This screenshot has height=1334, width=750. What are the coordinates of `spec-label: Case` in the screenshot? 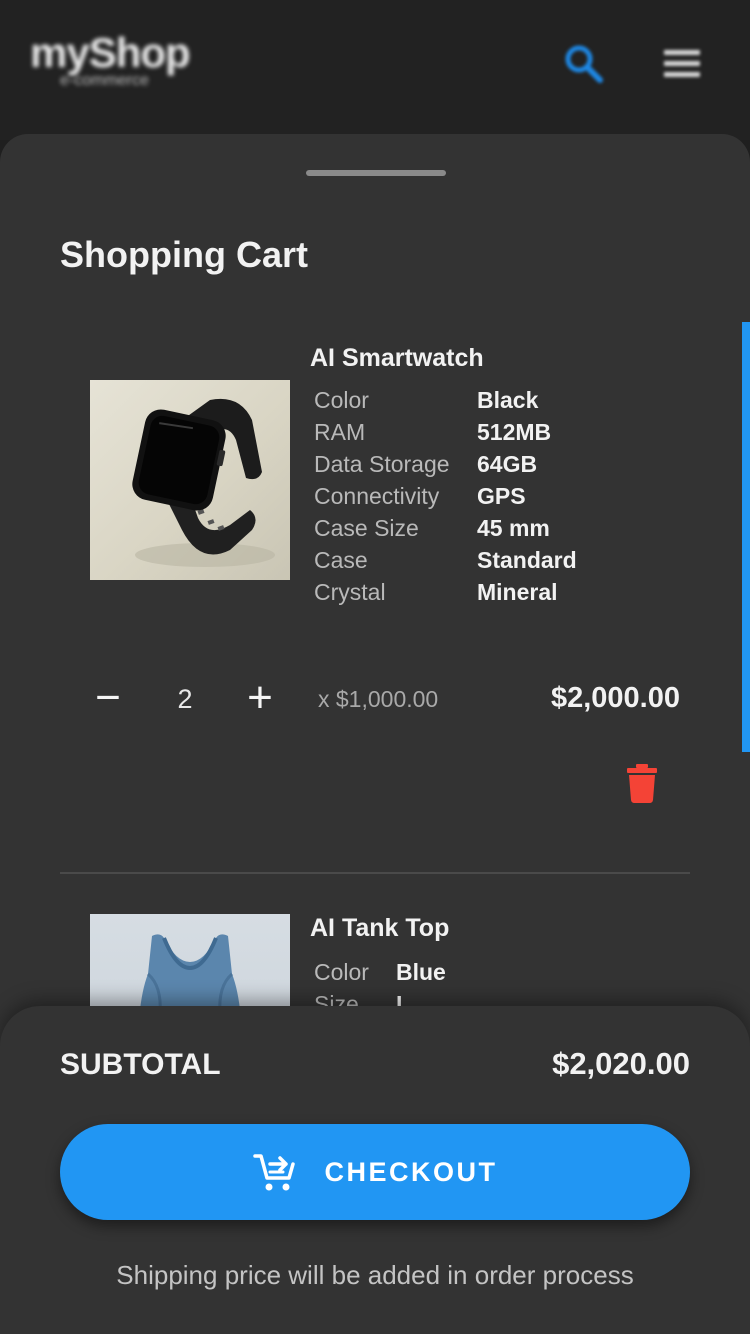 It's located at (341, 560).